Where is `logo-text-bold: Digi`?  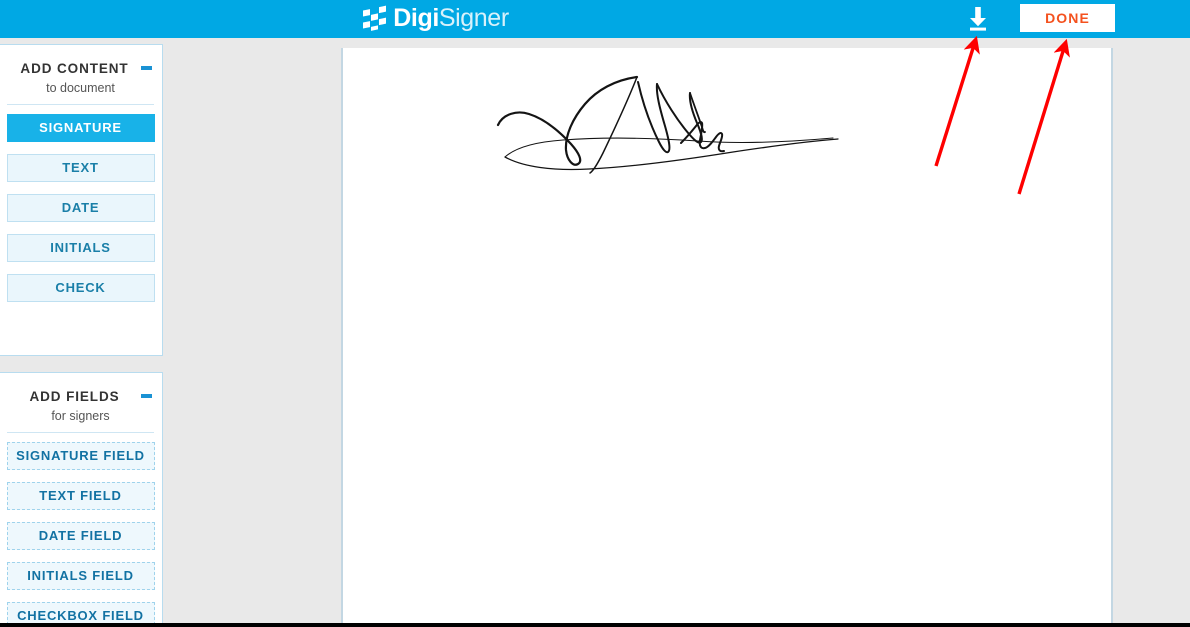
logo-text-bold: Digi is located at coordinates (416, 17).